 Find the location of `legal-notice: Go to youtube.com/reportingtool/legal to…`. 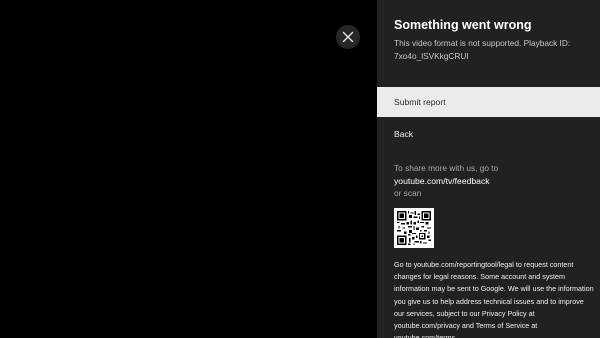

legal-notice: Go to youtube.com/reportingtool/legal to… is located at coordinates (494, 299).